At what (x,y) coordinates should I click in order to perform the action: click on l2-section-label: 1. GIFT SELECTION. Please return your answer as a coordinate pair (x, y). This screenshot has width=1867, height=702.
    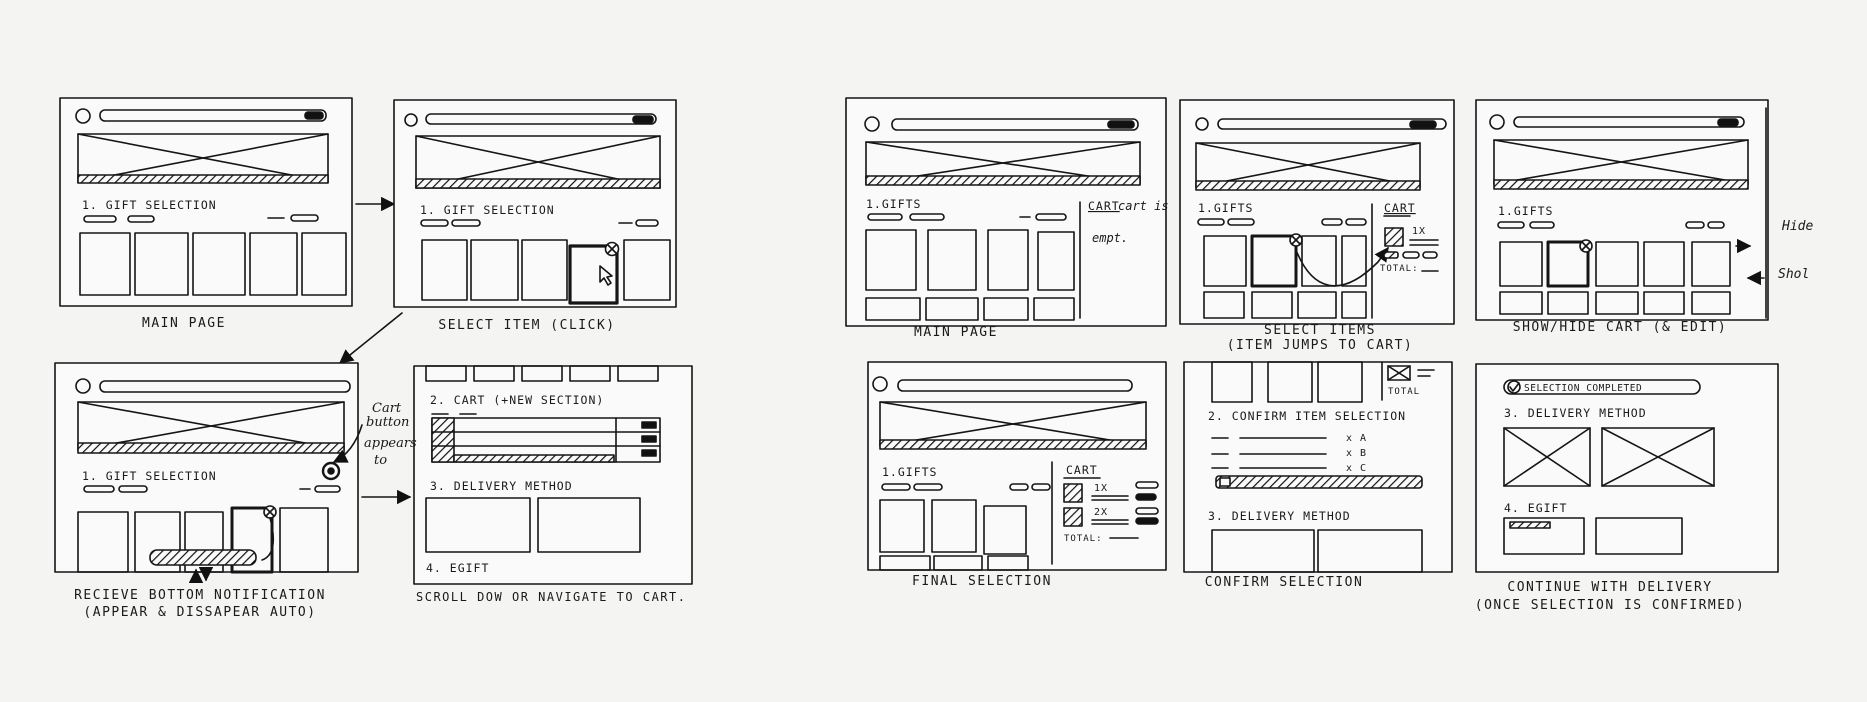
    Looking at the image, I should click on (487, 210).